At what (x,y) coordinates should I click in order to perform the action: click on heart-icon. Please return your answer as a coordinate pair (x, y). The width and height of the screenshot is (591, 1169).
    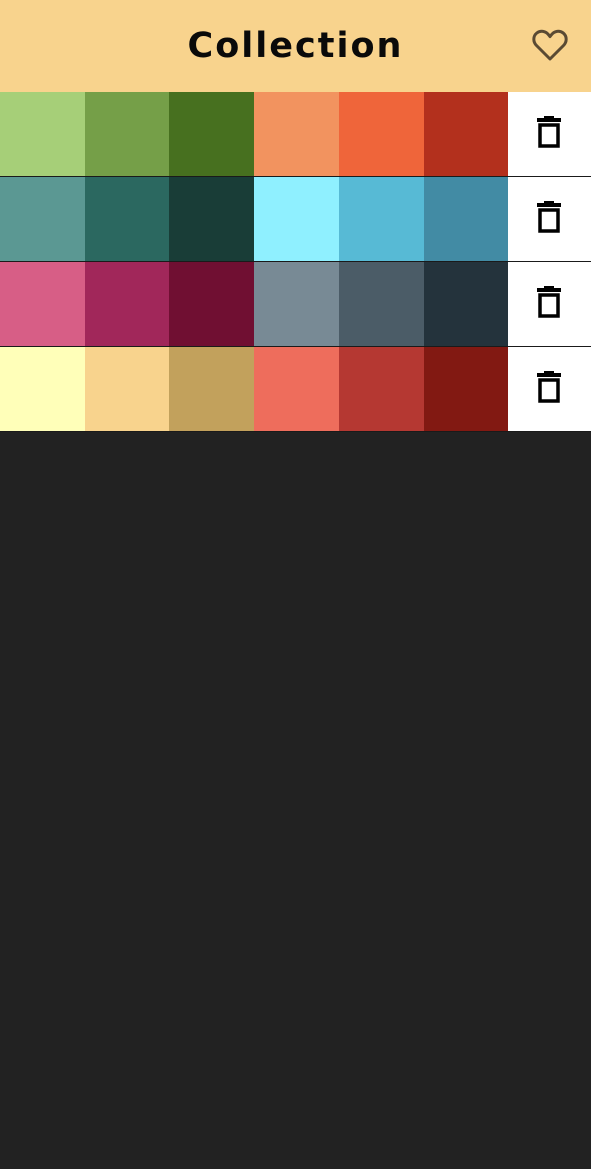
    Looking at the image, I should click on (550, 45).